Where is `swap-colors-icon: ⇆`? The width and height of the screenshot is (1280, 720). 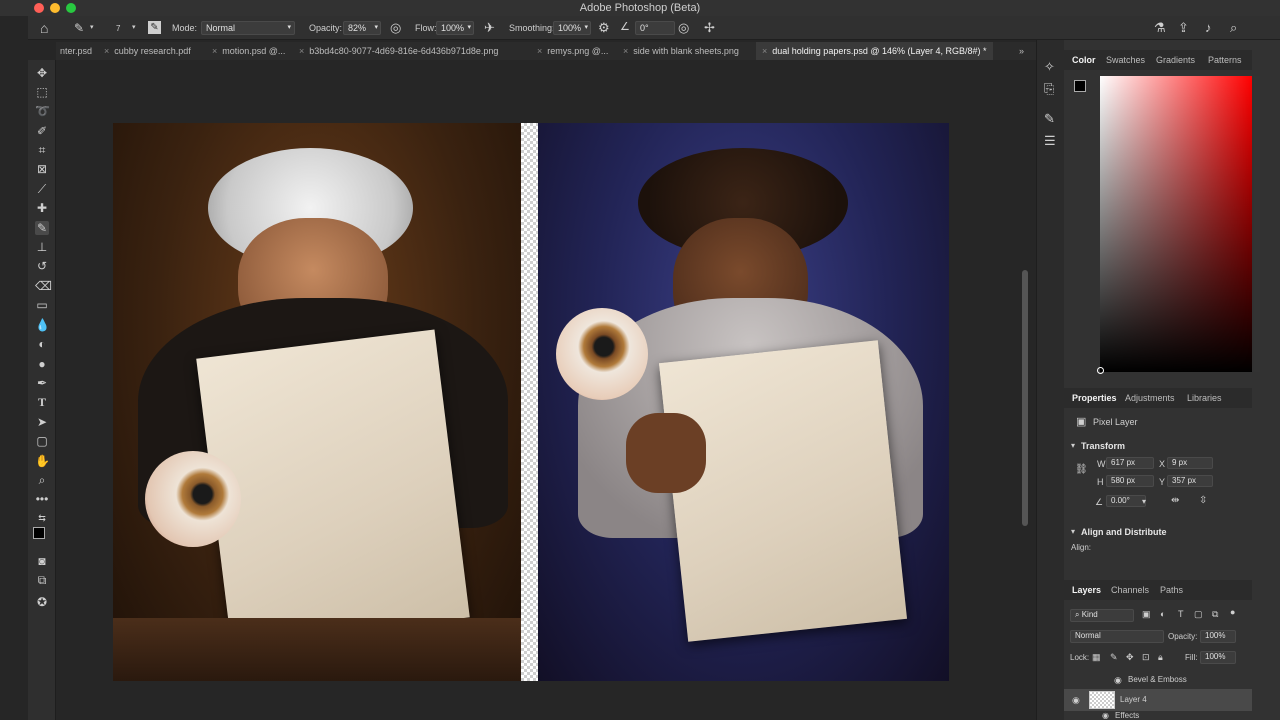 swap-colors-icon: ⇆ is located at coordinates (42, 518).